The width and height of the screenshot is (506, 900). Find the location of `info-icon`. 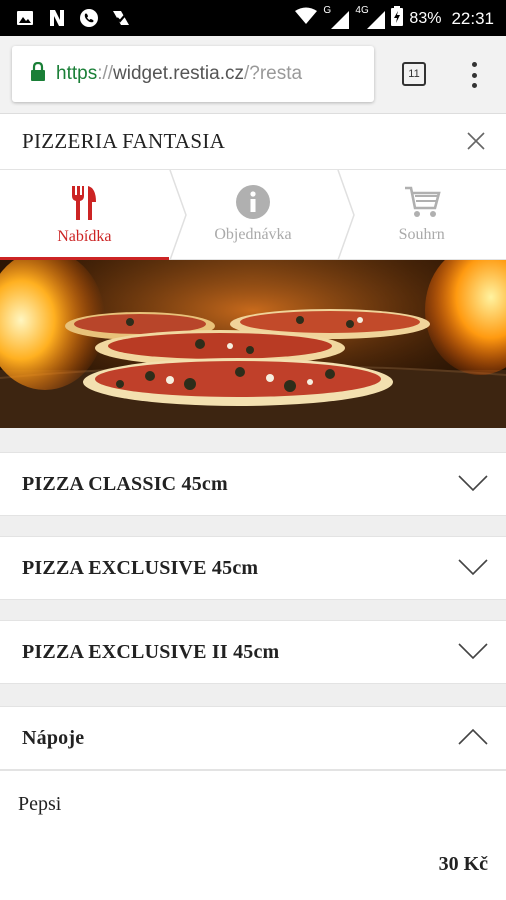

info-icon is located at coordinates (253, 202).